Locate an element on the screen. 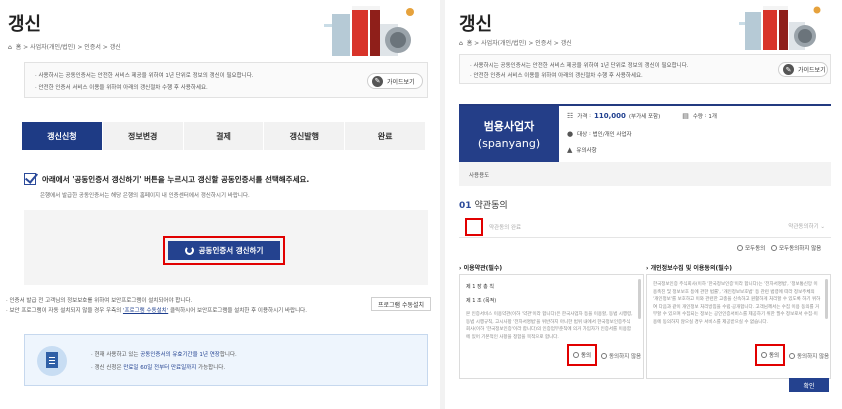 The image size is (842, 409). terms-heading: › 이용약관(필수) is located at coordinates (481, 268).